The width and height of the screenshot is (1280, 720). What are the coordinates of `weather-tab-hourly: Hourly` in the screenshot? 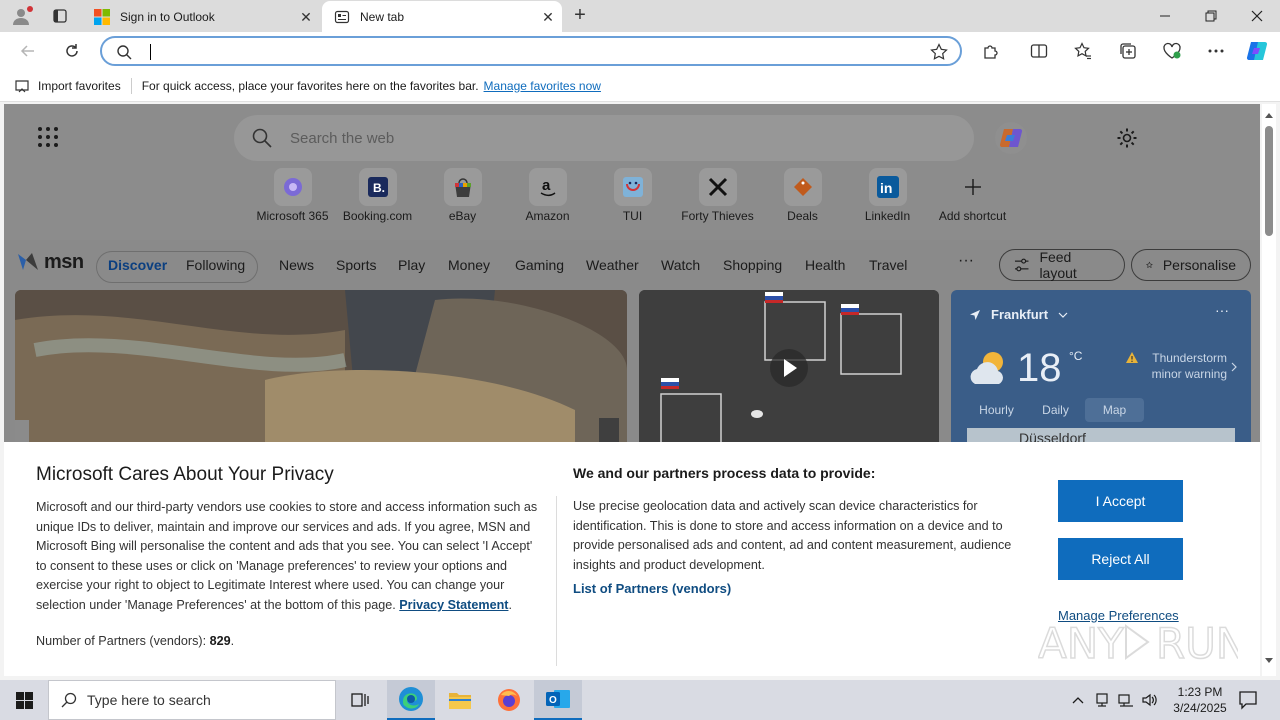 It's located at (996, 410).